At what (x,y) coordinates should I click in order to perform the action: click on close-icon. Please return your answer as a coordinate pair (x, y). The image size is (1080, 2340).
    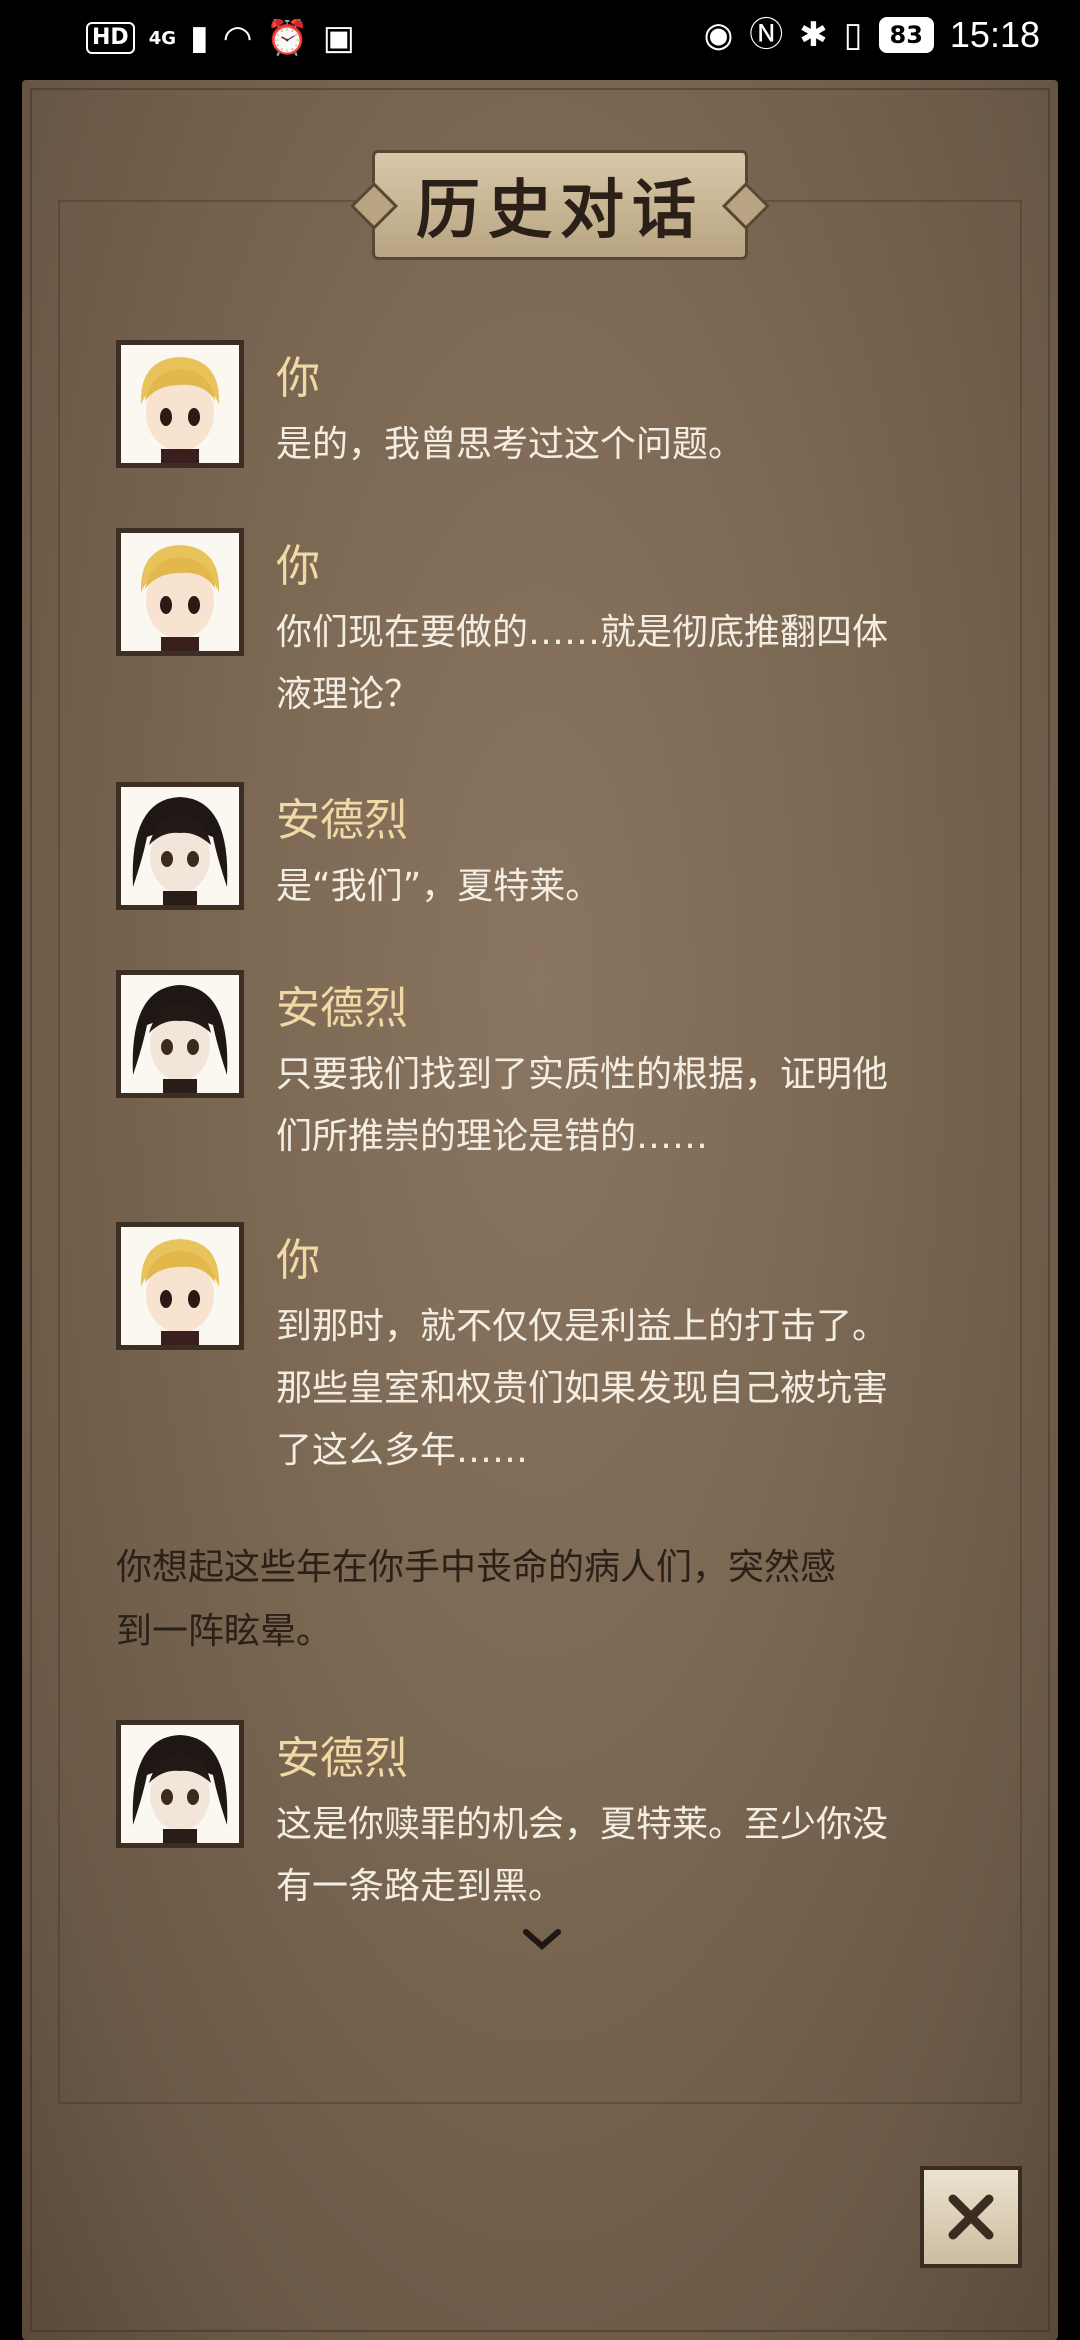
    Looking at the image, I should click on (971, 2217).